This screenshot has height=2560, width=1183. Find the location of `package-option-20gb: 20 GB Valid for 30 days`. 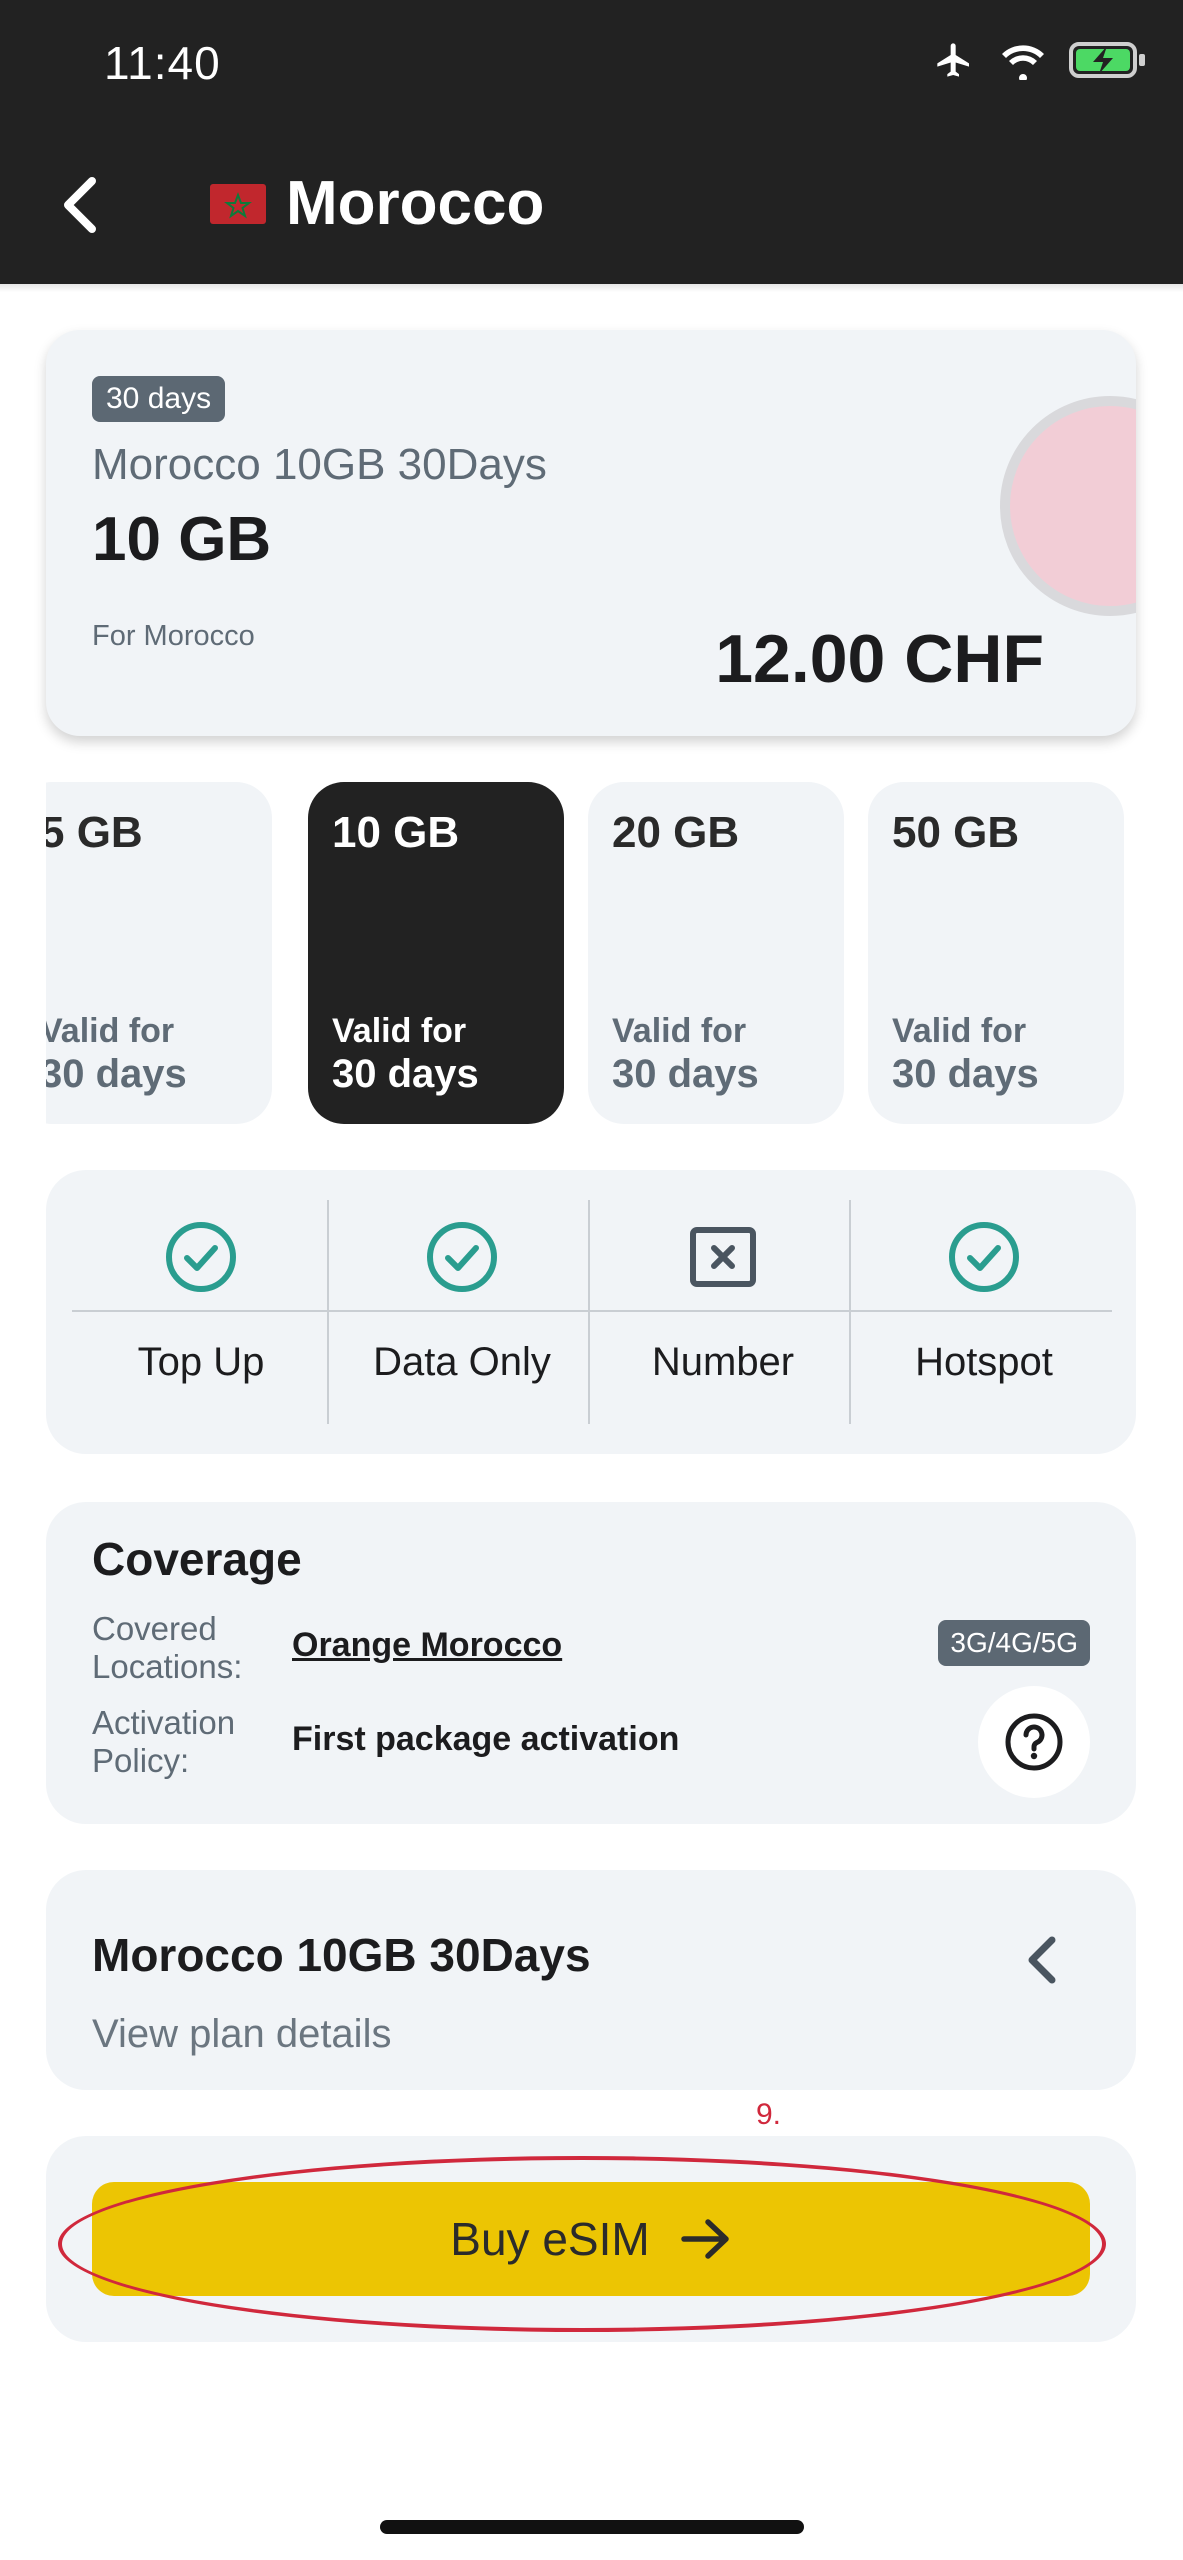

package-option-20gb: 20 GB Valid for 30 days is located at coordinates (716, 953).